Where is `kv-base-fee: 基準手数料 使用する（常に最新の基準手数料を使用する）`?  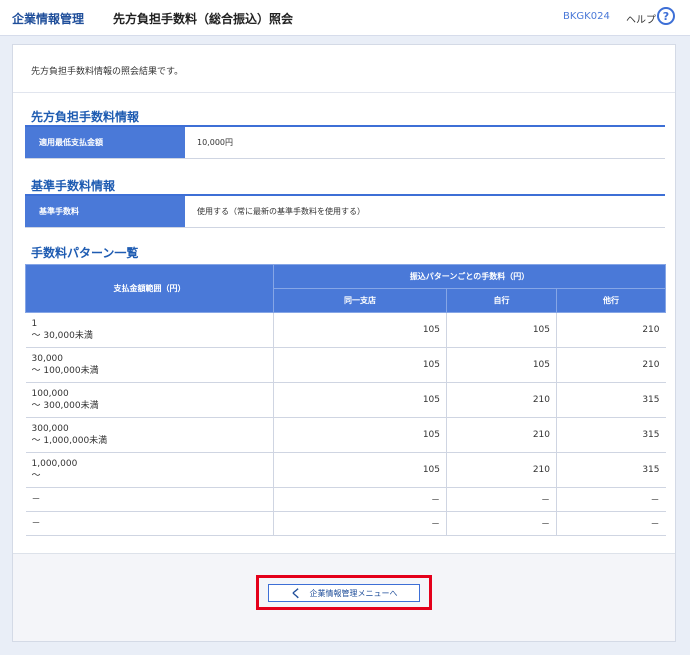 kv-base-fee: 基準手数料 使用する（常に最新の基準手数料を使用する） is located at coordinates (345, 212).